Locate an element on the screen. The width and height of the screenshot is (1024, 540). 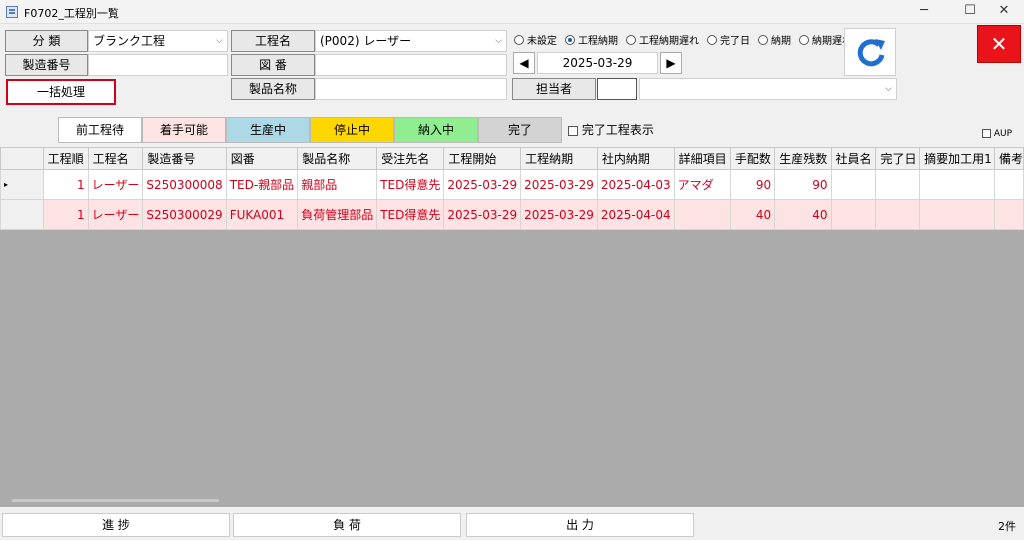
table-cell: 負荷管理部品 is located at coordinates (337, 214).